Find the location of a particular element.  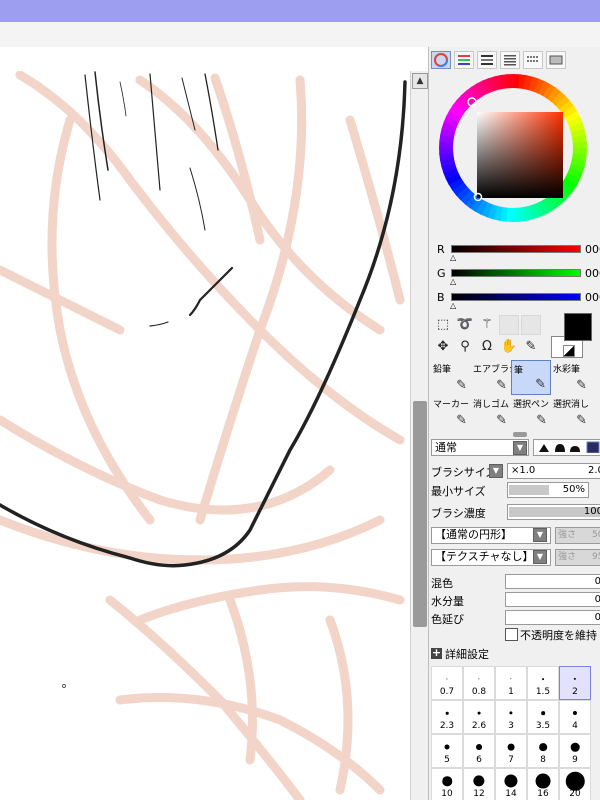

brush-density-slider: 100 is located at coordinates (553, 512).